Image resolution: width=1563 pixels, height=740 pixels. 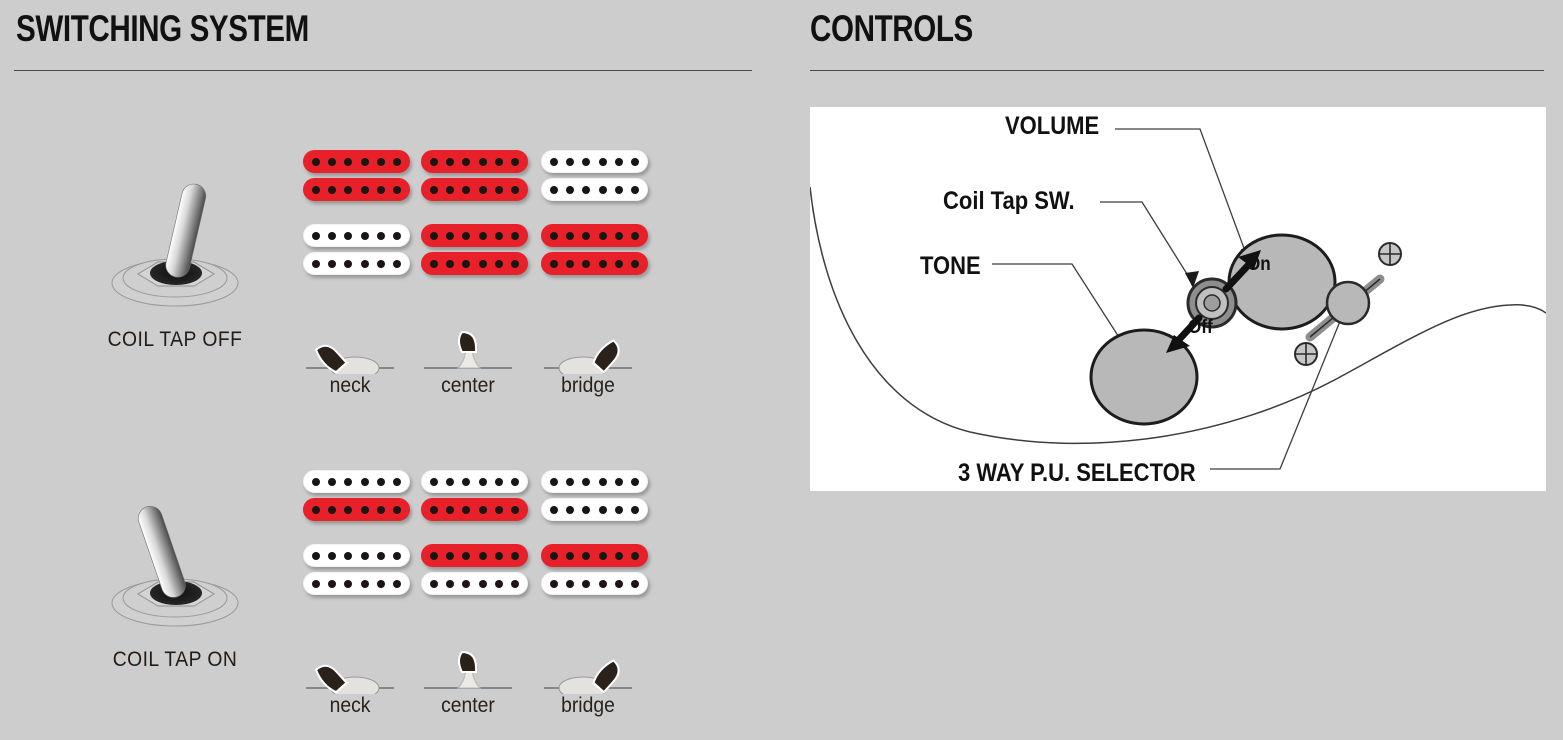 What do you see at coordinates (1306, 354) in the screenshot?
I see `selector-screw-bottom` at bounding box center [1306, 354].